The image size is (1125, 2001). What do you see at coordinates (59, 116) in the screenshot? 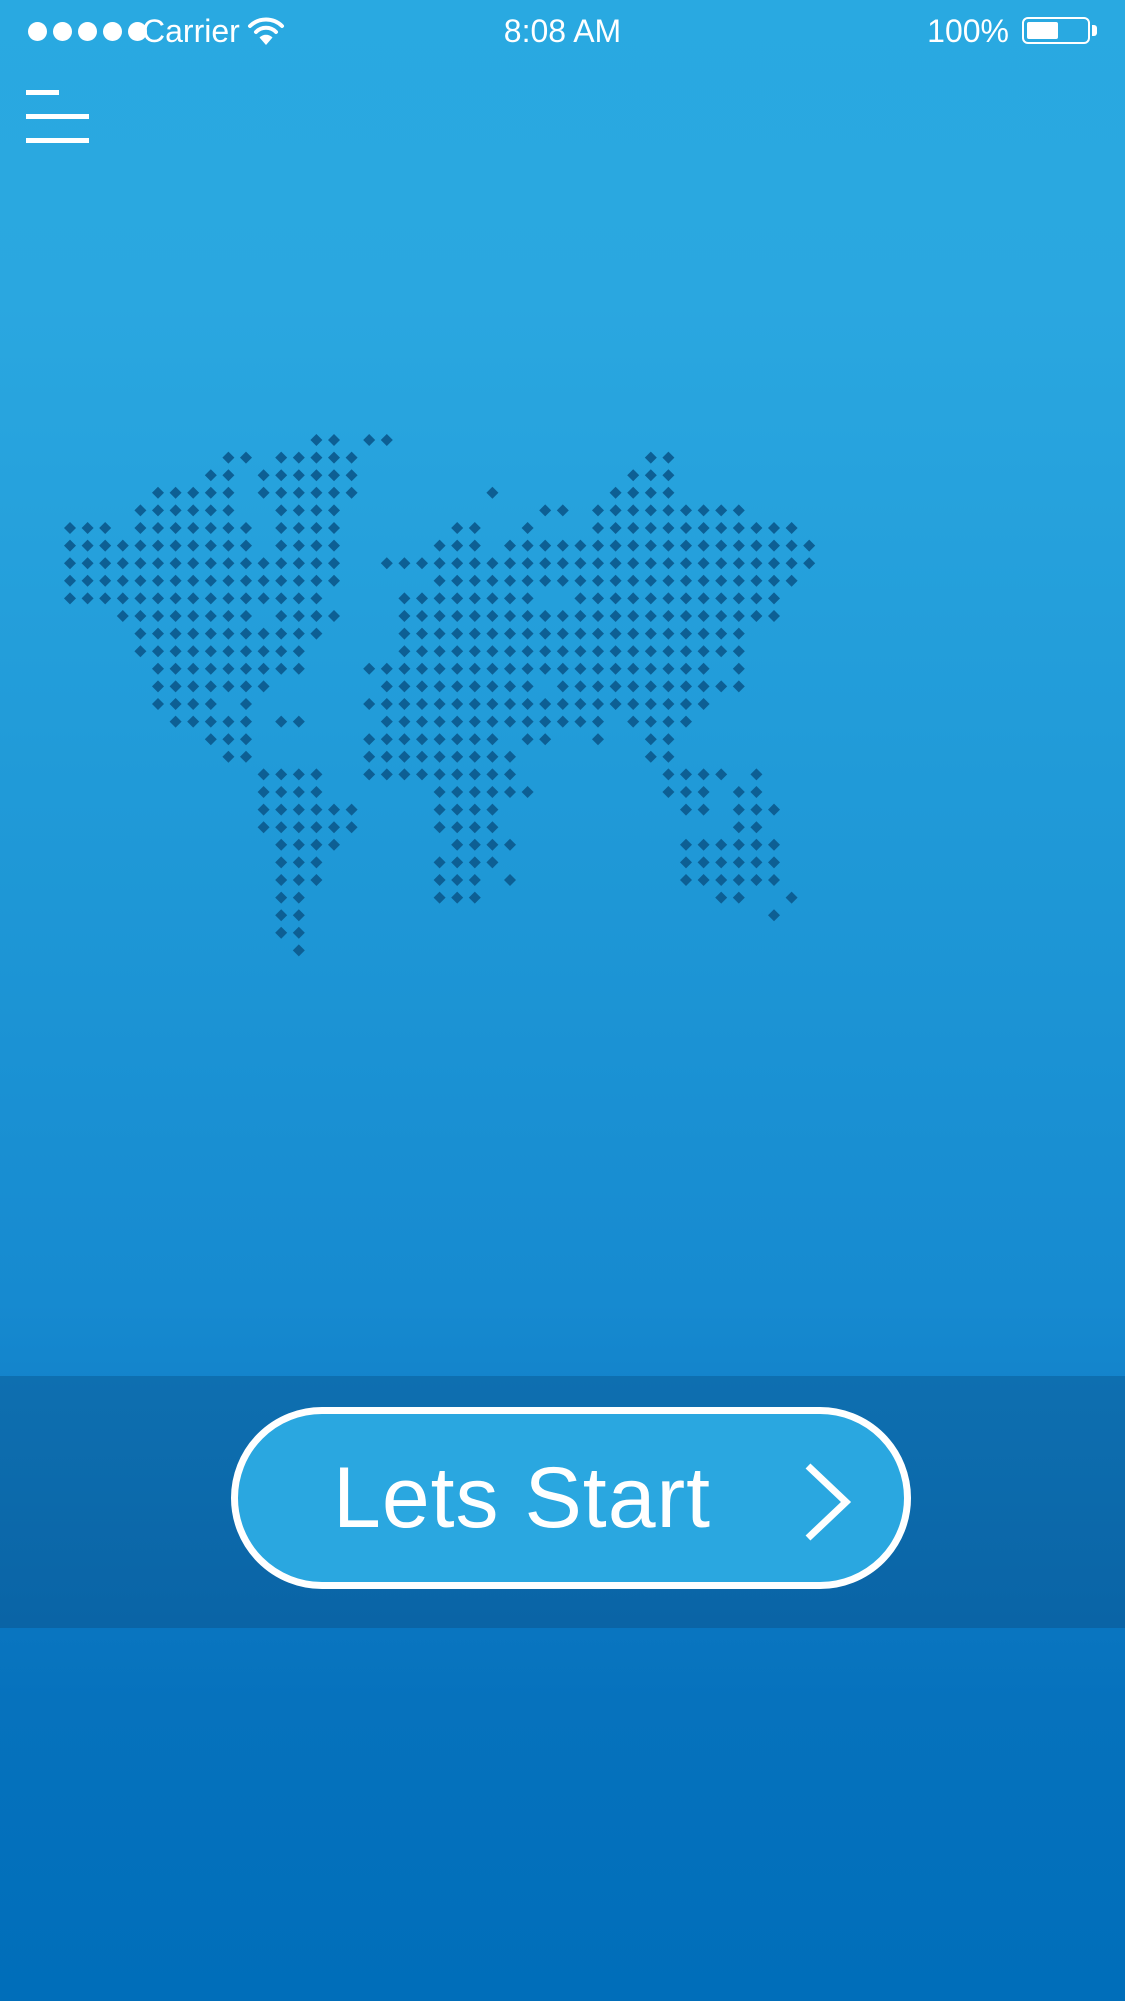
I see `hamburger-menu-icon` at bounding box center [59, 116].